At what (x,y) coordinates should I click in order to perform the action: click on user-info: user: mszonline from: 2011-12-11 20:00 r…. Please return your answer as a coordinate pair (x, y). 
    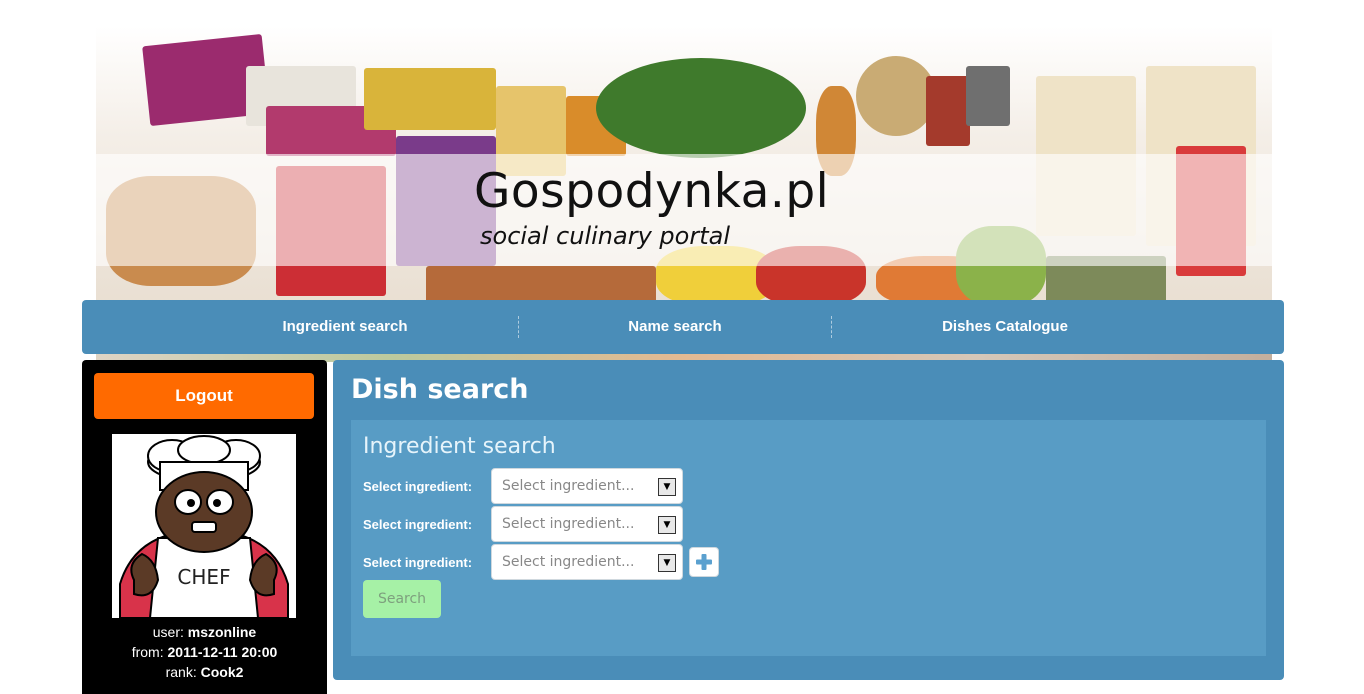
    Looking at the image, I should click on (204, 652).